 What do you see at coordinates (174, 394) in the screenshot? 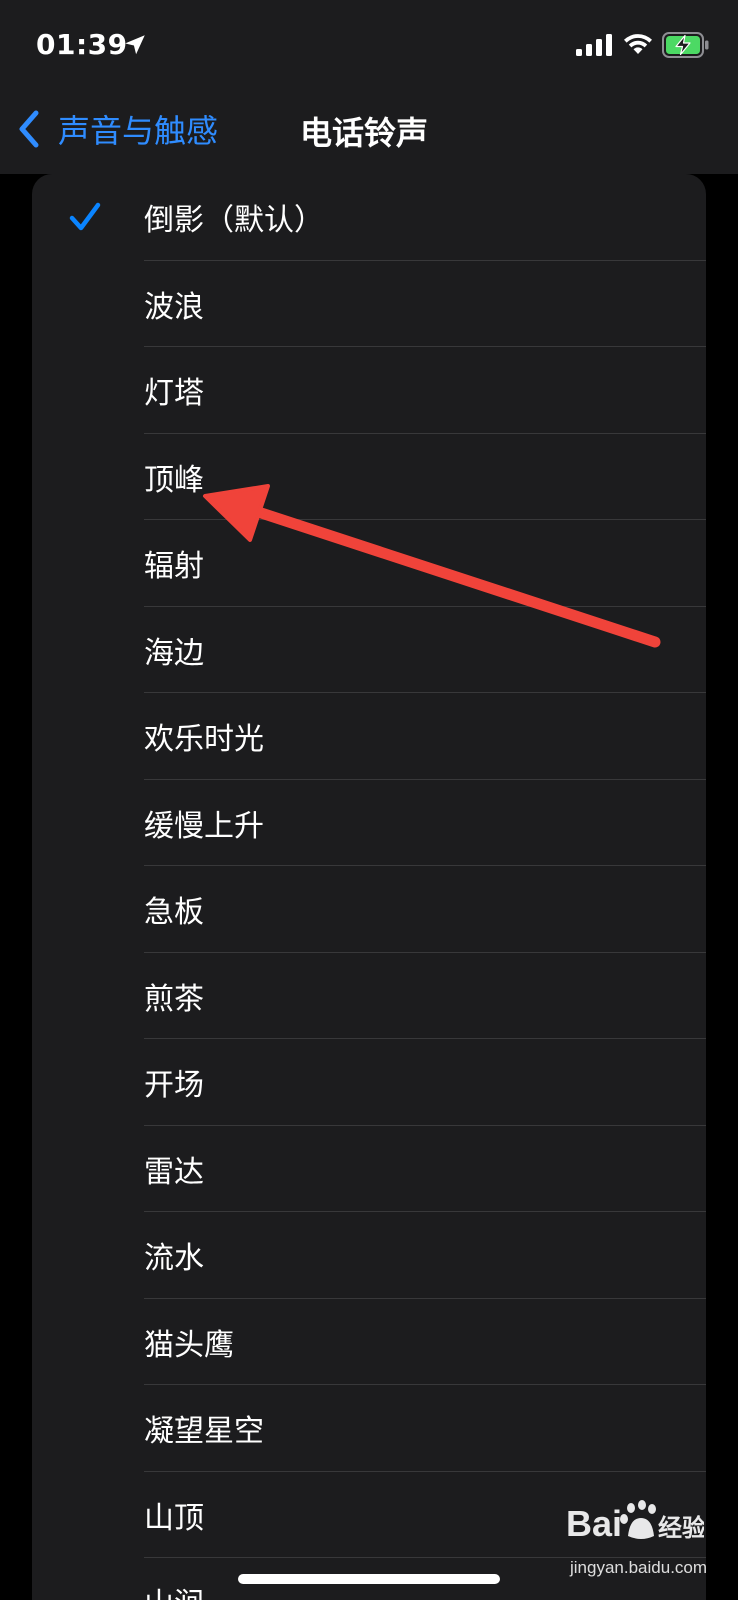
I see `ringtone-label: 灯塔` at bounding box center [174, 394].